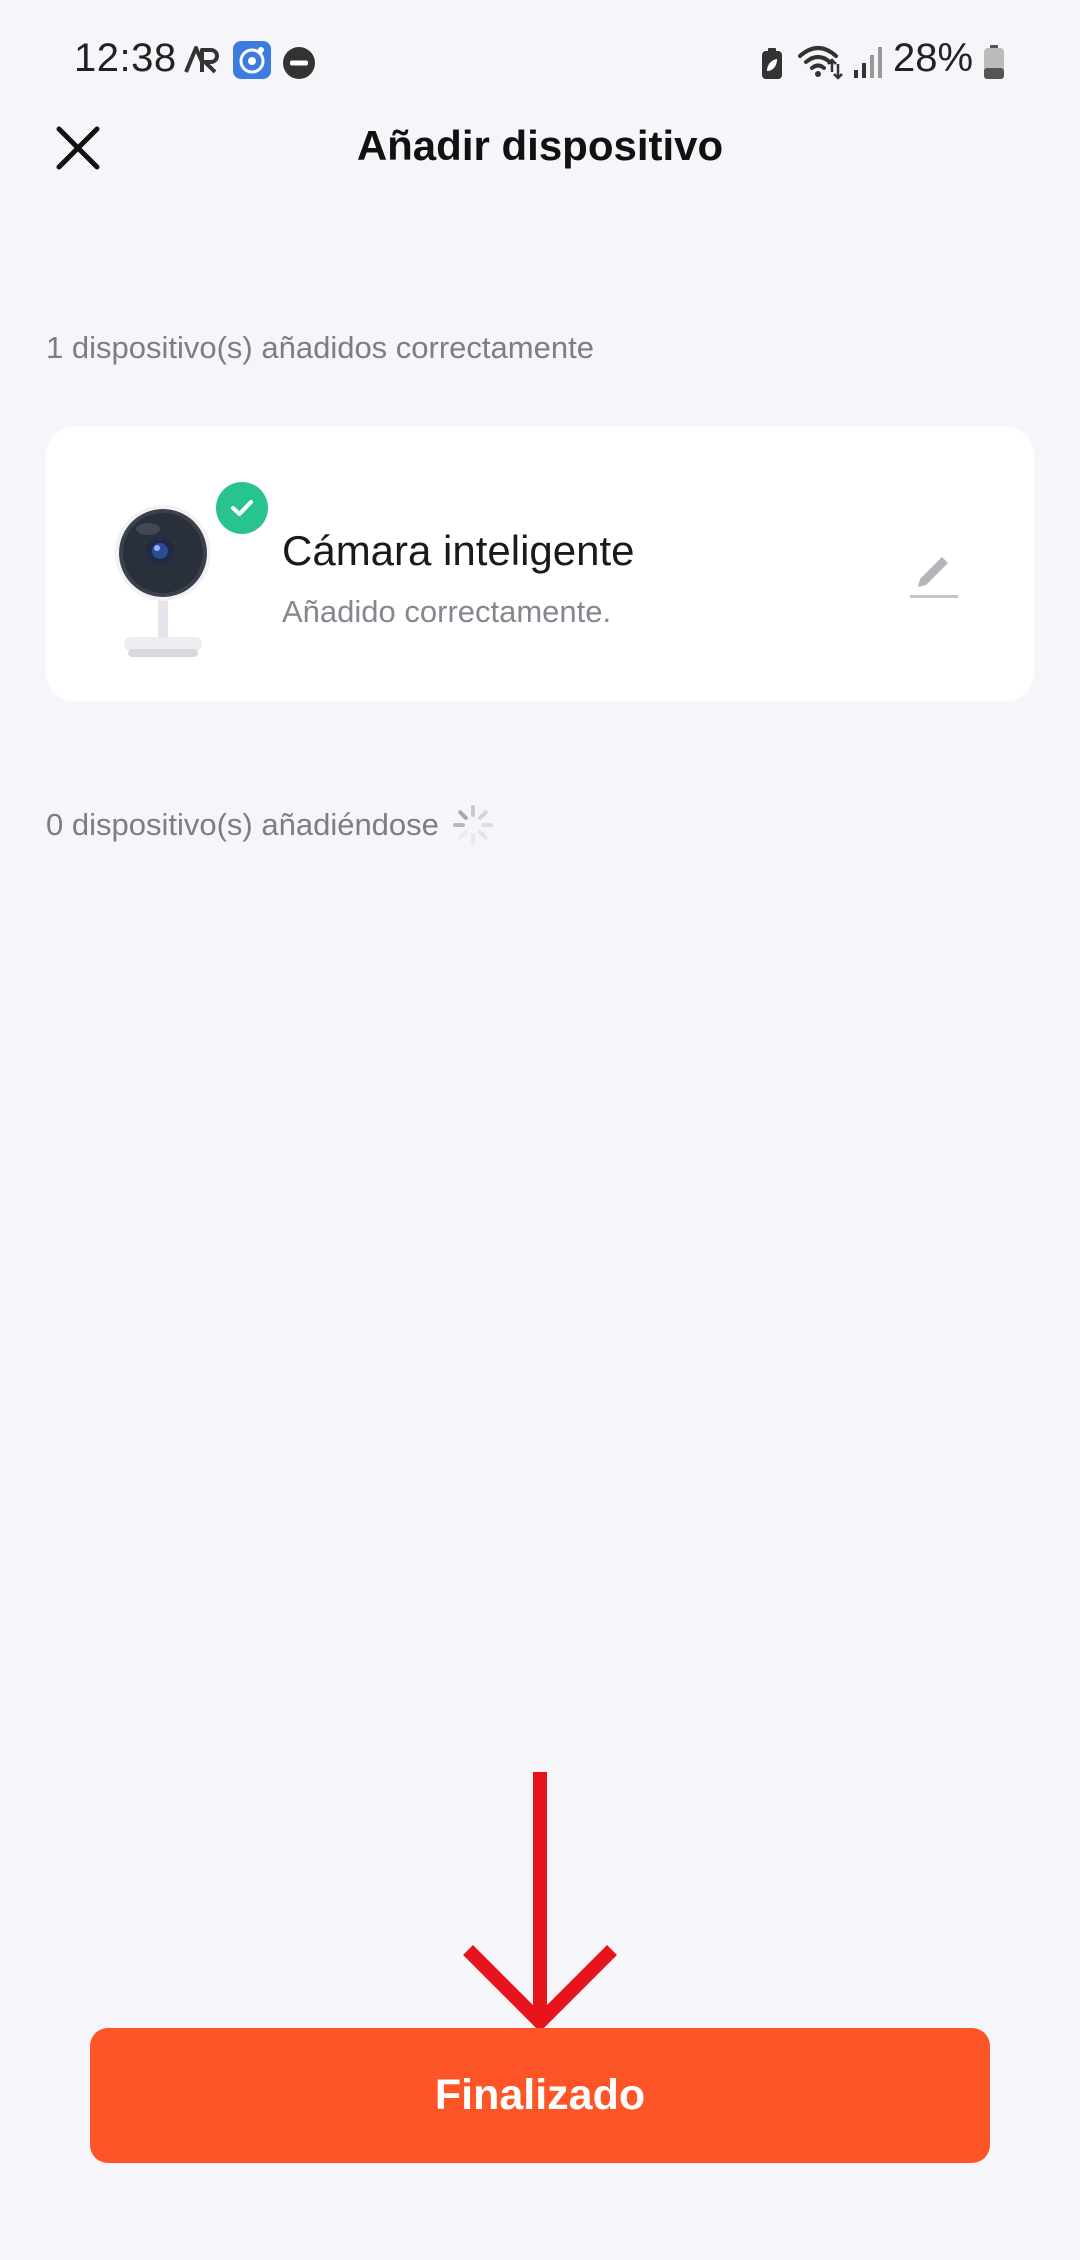 The width and height of the screenshot is (1080, 2260). I want to click on pencil-icon, so click(934, 577).